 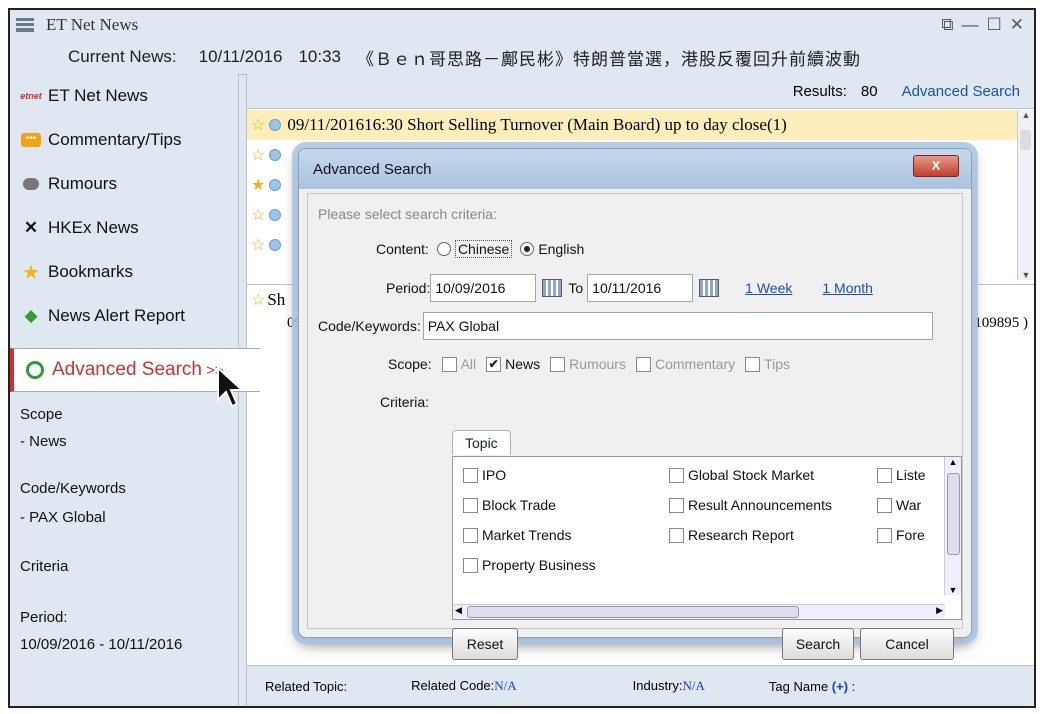 What do you see at coordinates (896, 535) in the screenshot?
I see `topic-item: Fore` at bounding box center [896, 535].